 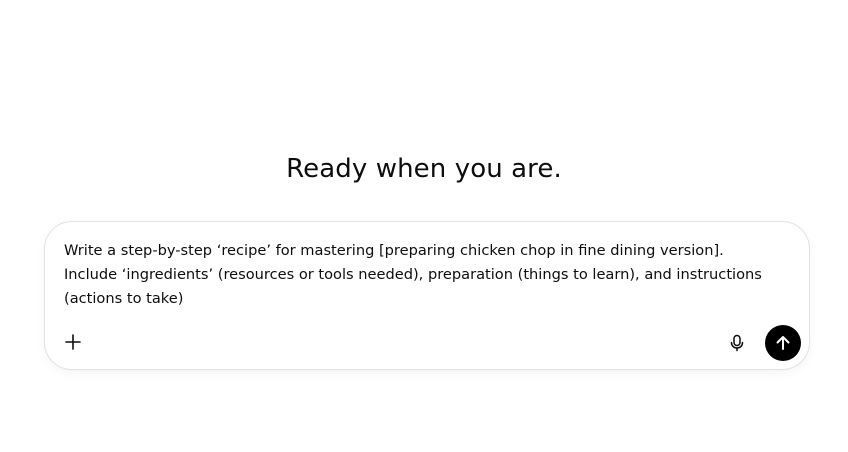 I want to click on arrow-up-icon, so click(x=783, y=343).